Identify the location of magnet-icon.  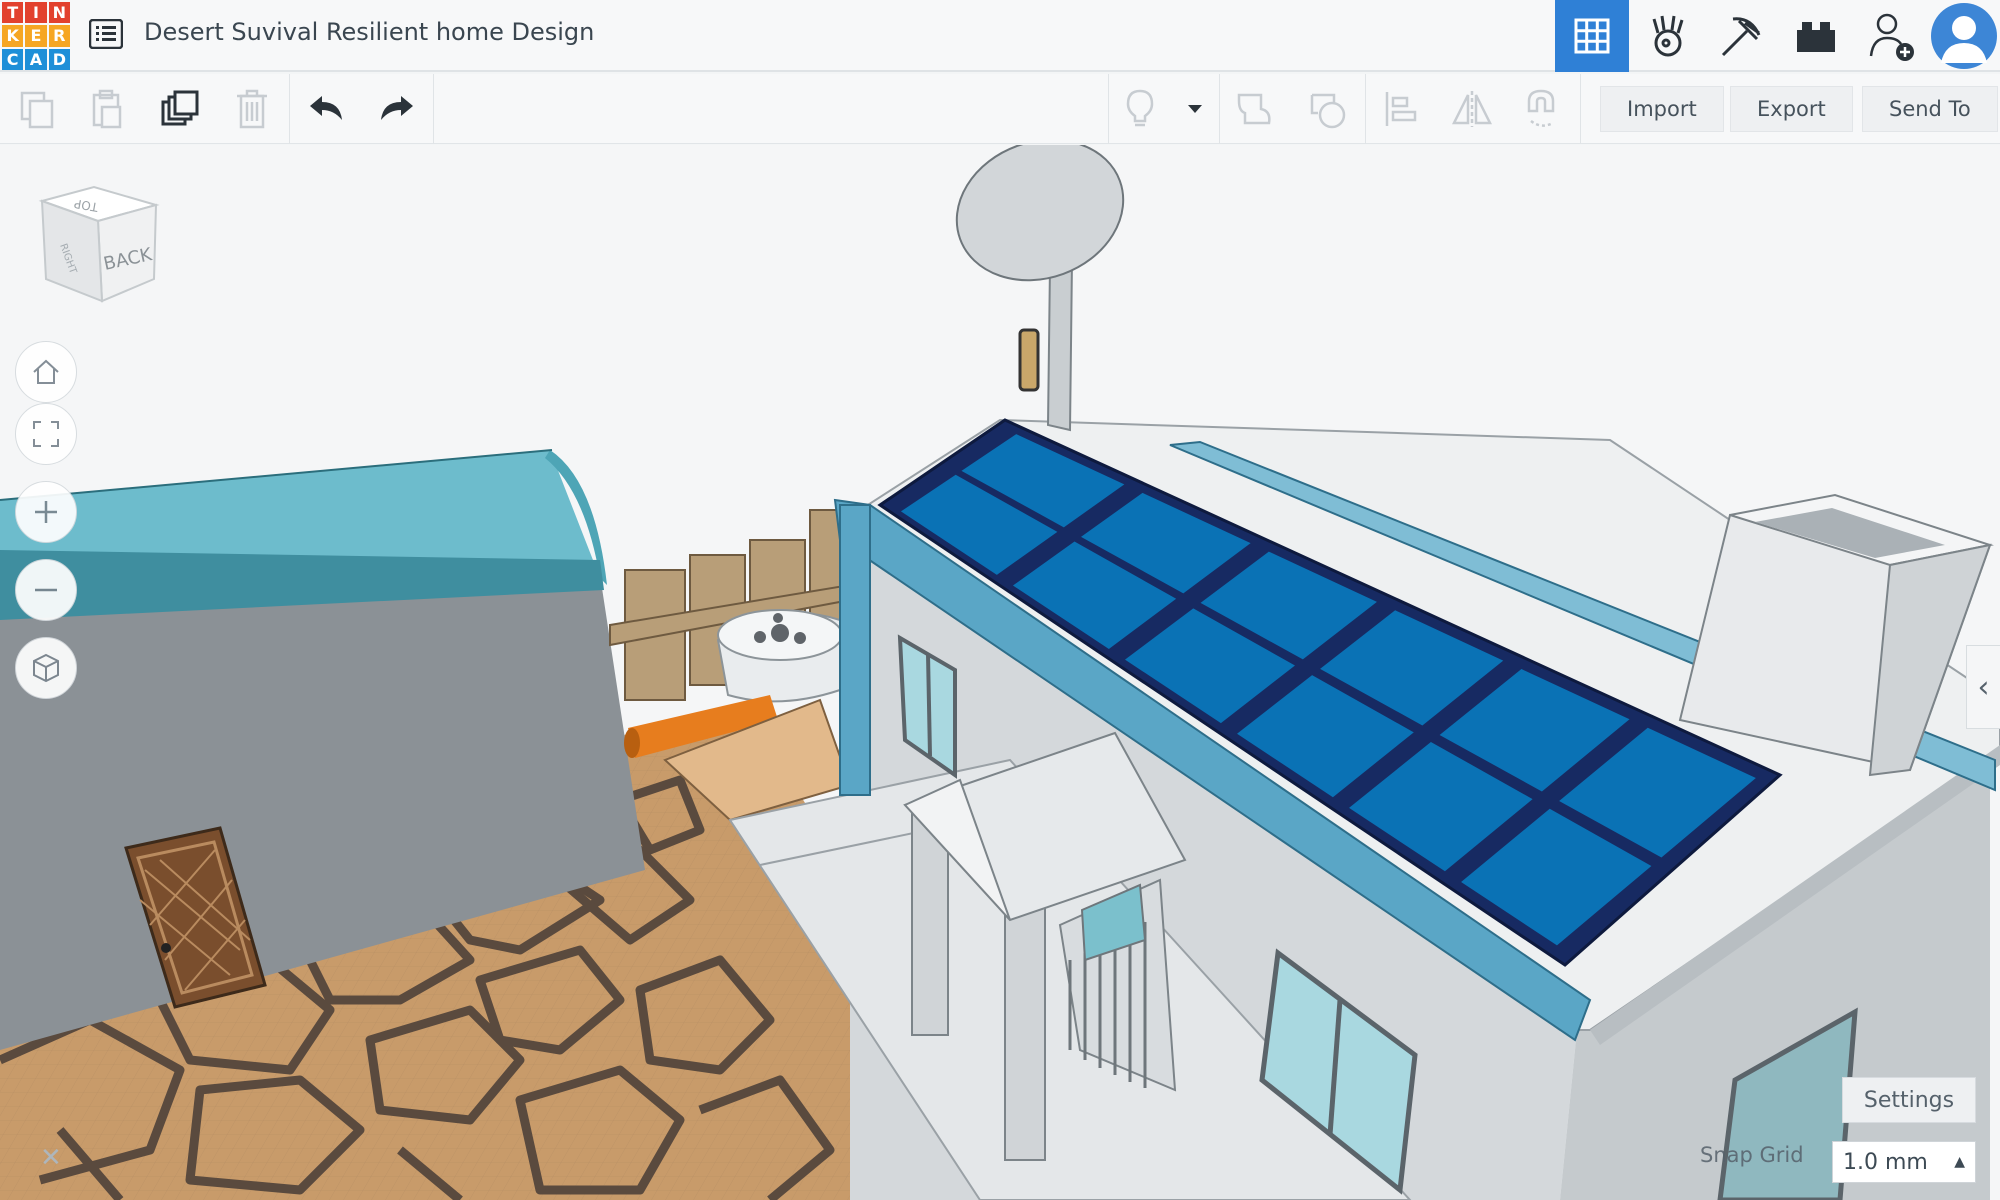
(1543, 109).